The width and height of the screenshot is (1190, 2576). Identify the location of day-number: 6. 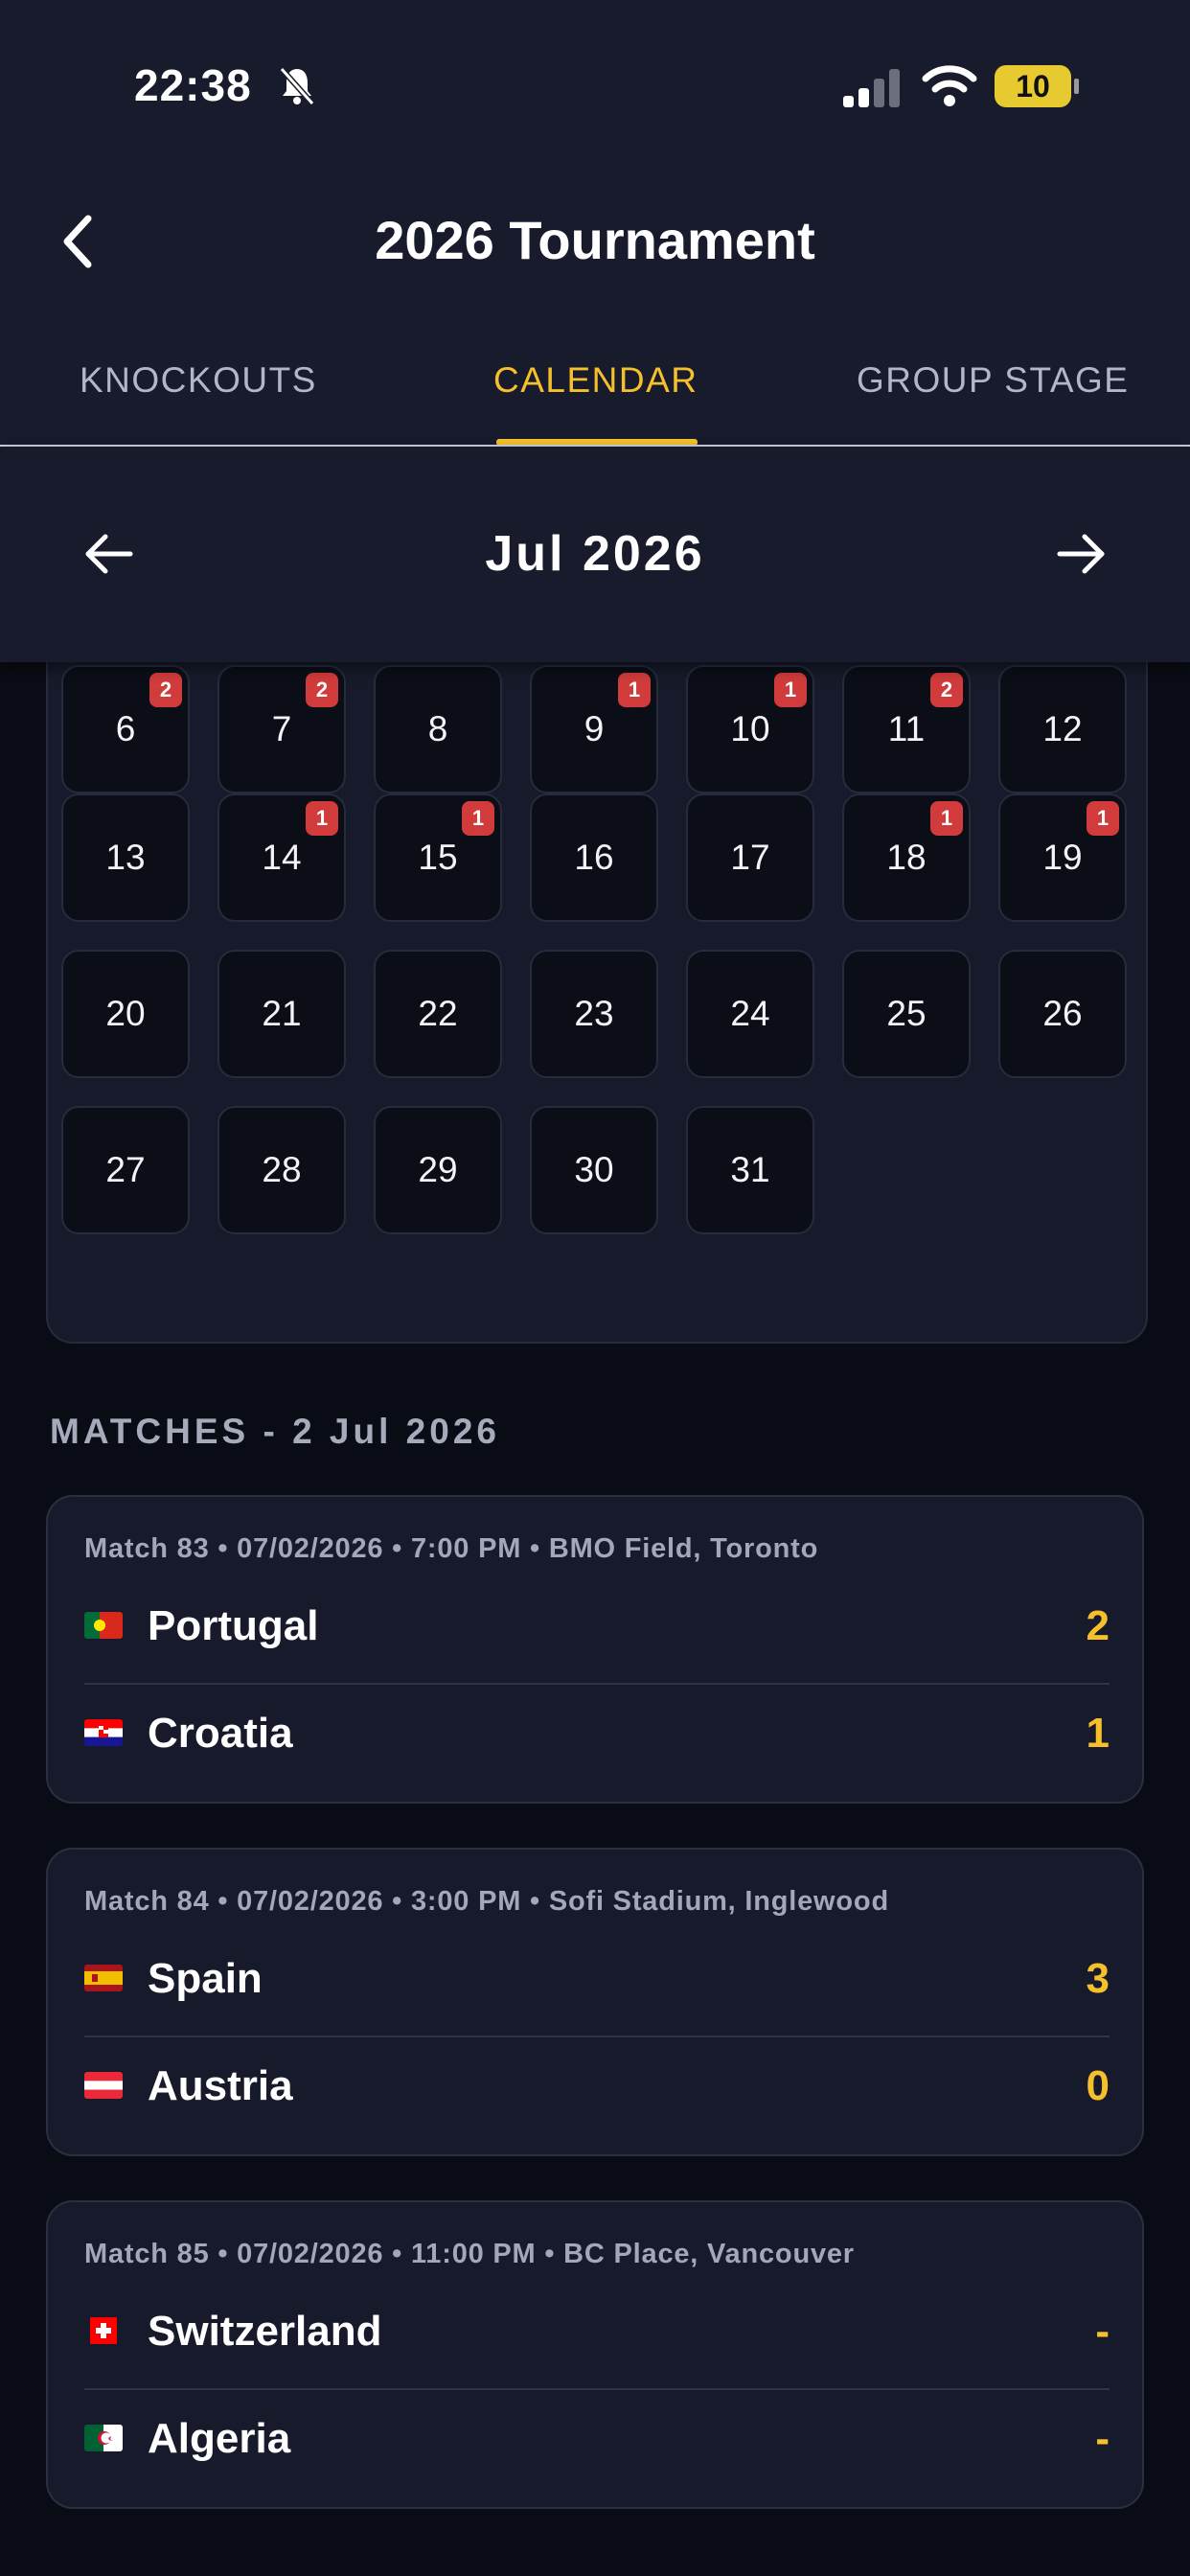
(125, 728).